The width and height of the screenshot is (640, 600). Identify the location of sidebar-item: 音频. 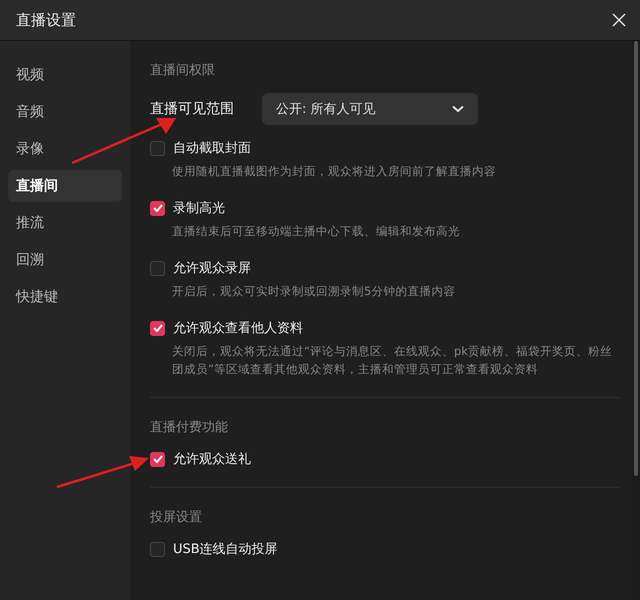
(65, 112).